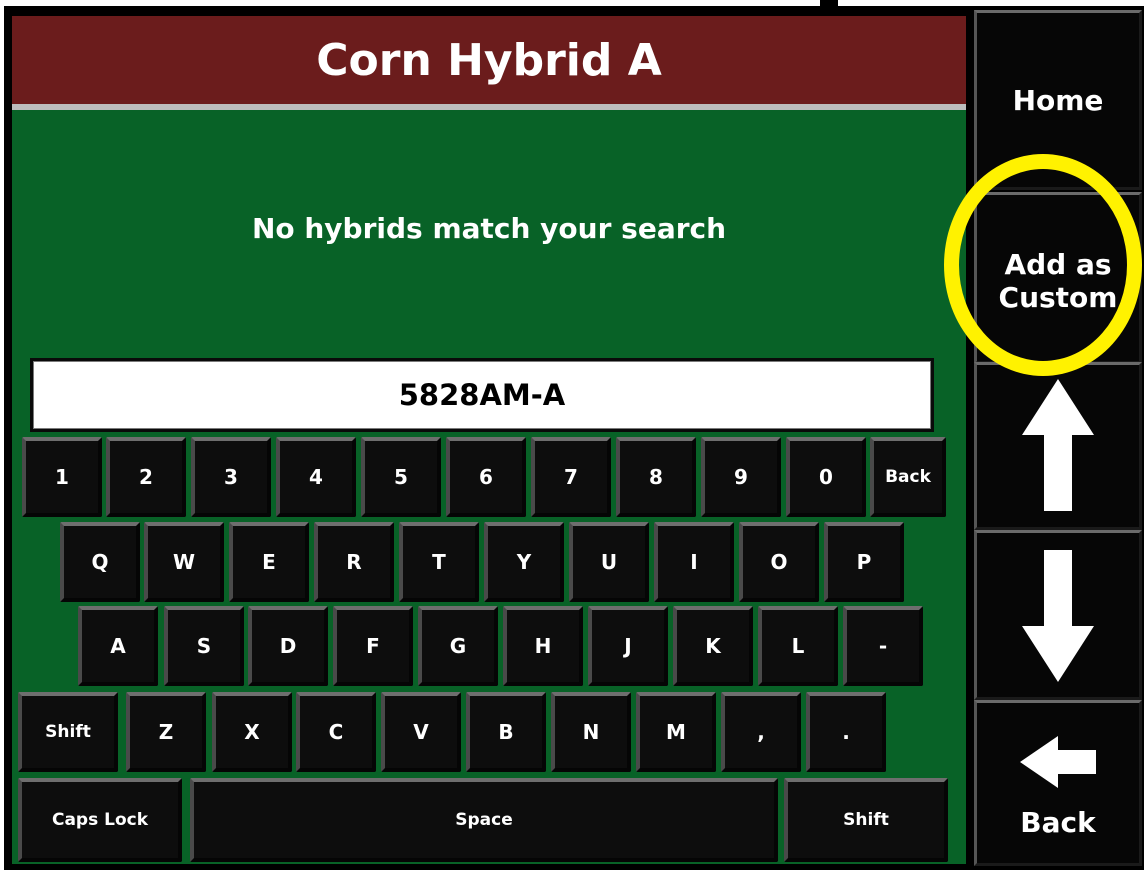 This screenshot has height=870, width=1144. I want to click on key-e: E, so click(269, 562).